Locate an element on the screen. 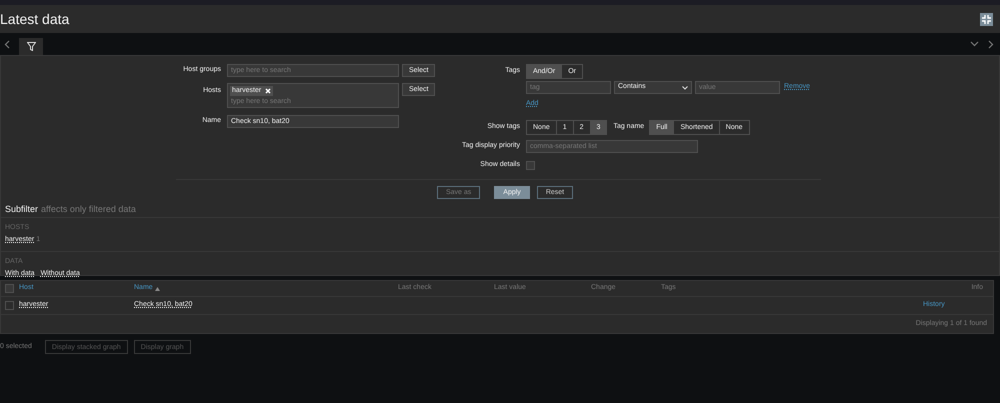  row-checkbox is located at coordinates (9, 305).